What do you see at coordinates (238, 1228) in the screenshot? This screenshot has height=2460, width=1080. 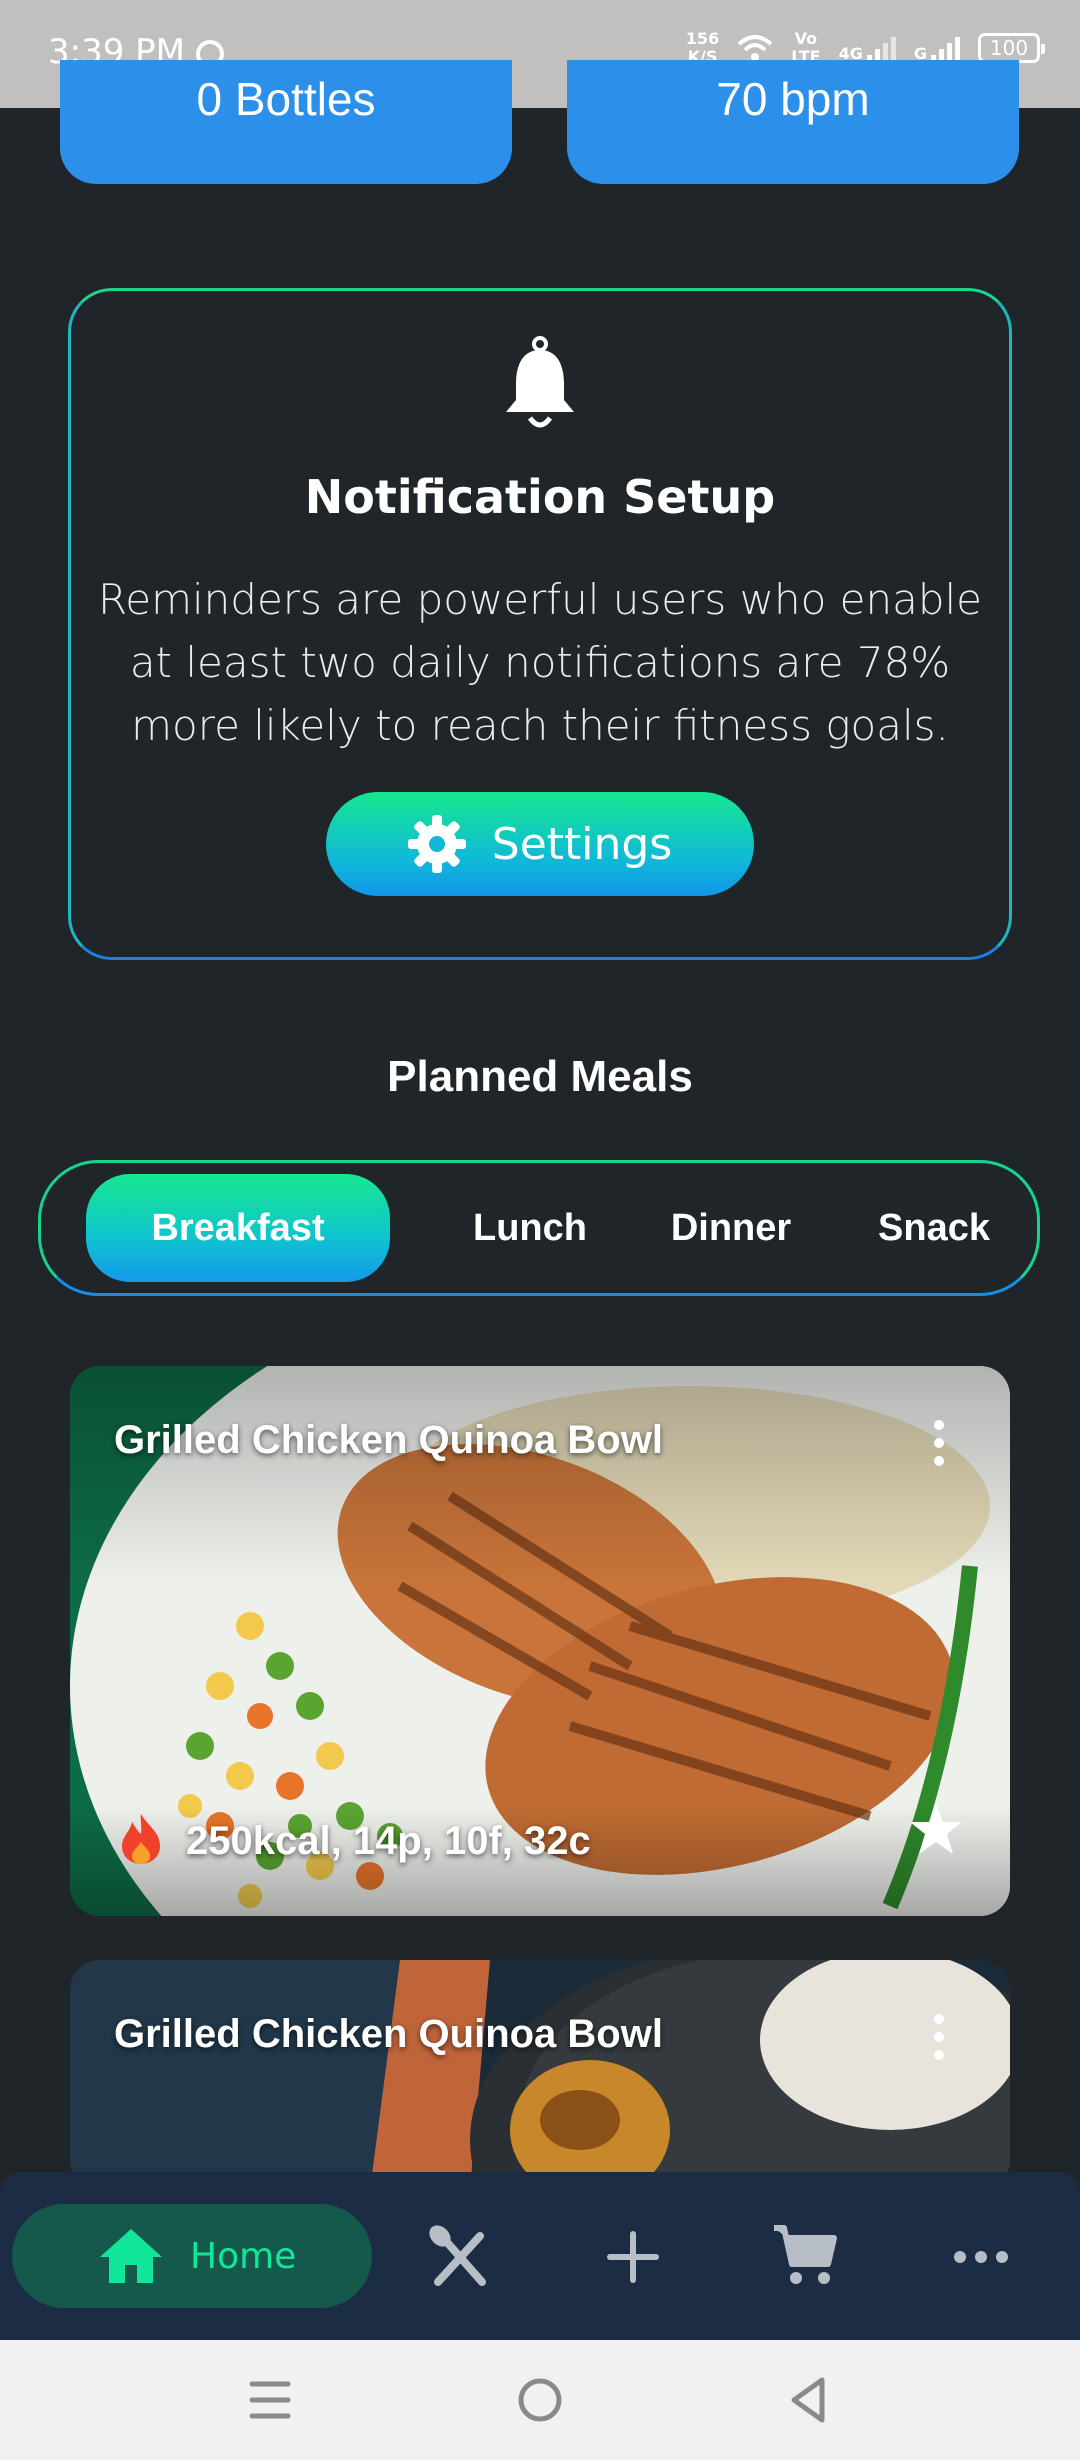 I see `tab-breakfast: Breakfast` at bounding box center [238, 1228].